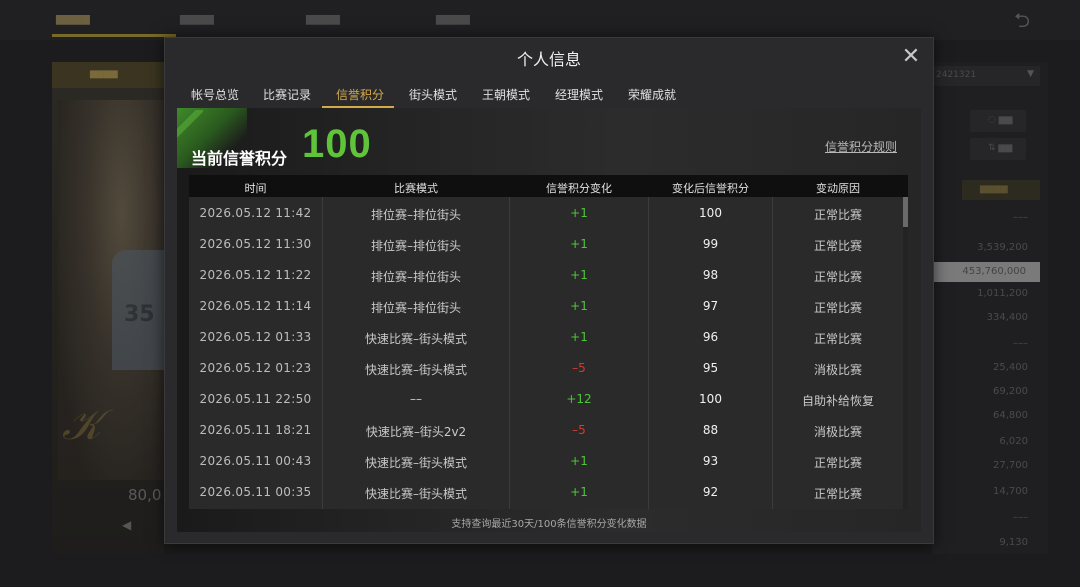 The width and height of the screenshot is (1080, 587). I want to click on table-row: 2026.05.11 18:21 快速比赛–街头2v2 –5 88 消极比赛, so click(546, 429).